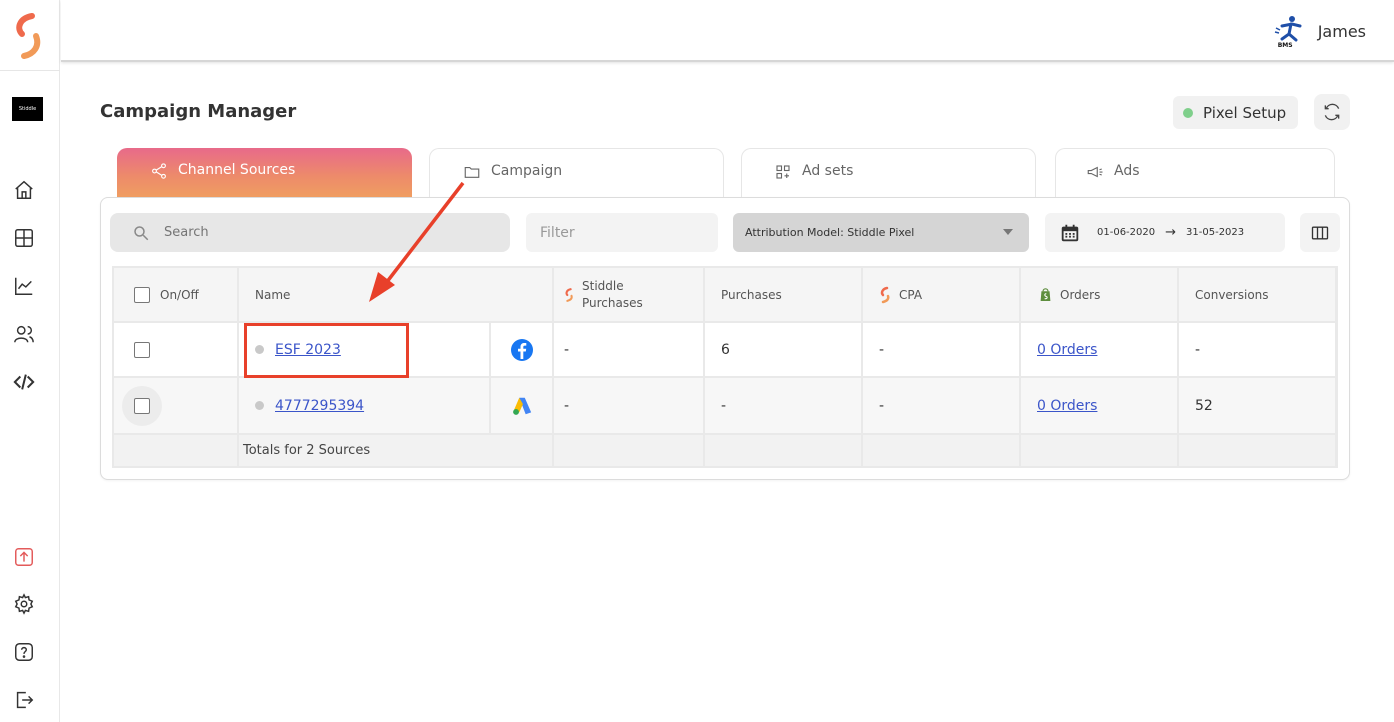 This screenshot has height=722, width=1394. I want to click on users-icon, so click(24, 334).